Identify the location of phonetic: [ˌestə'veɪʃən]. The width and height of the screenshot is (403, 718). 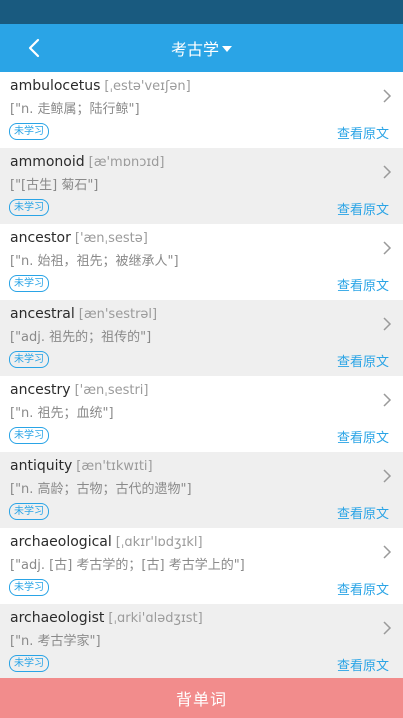
(147, 86).